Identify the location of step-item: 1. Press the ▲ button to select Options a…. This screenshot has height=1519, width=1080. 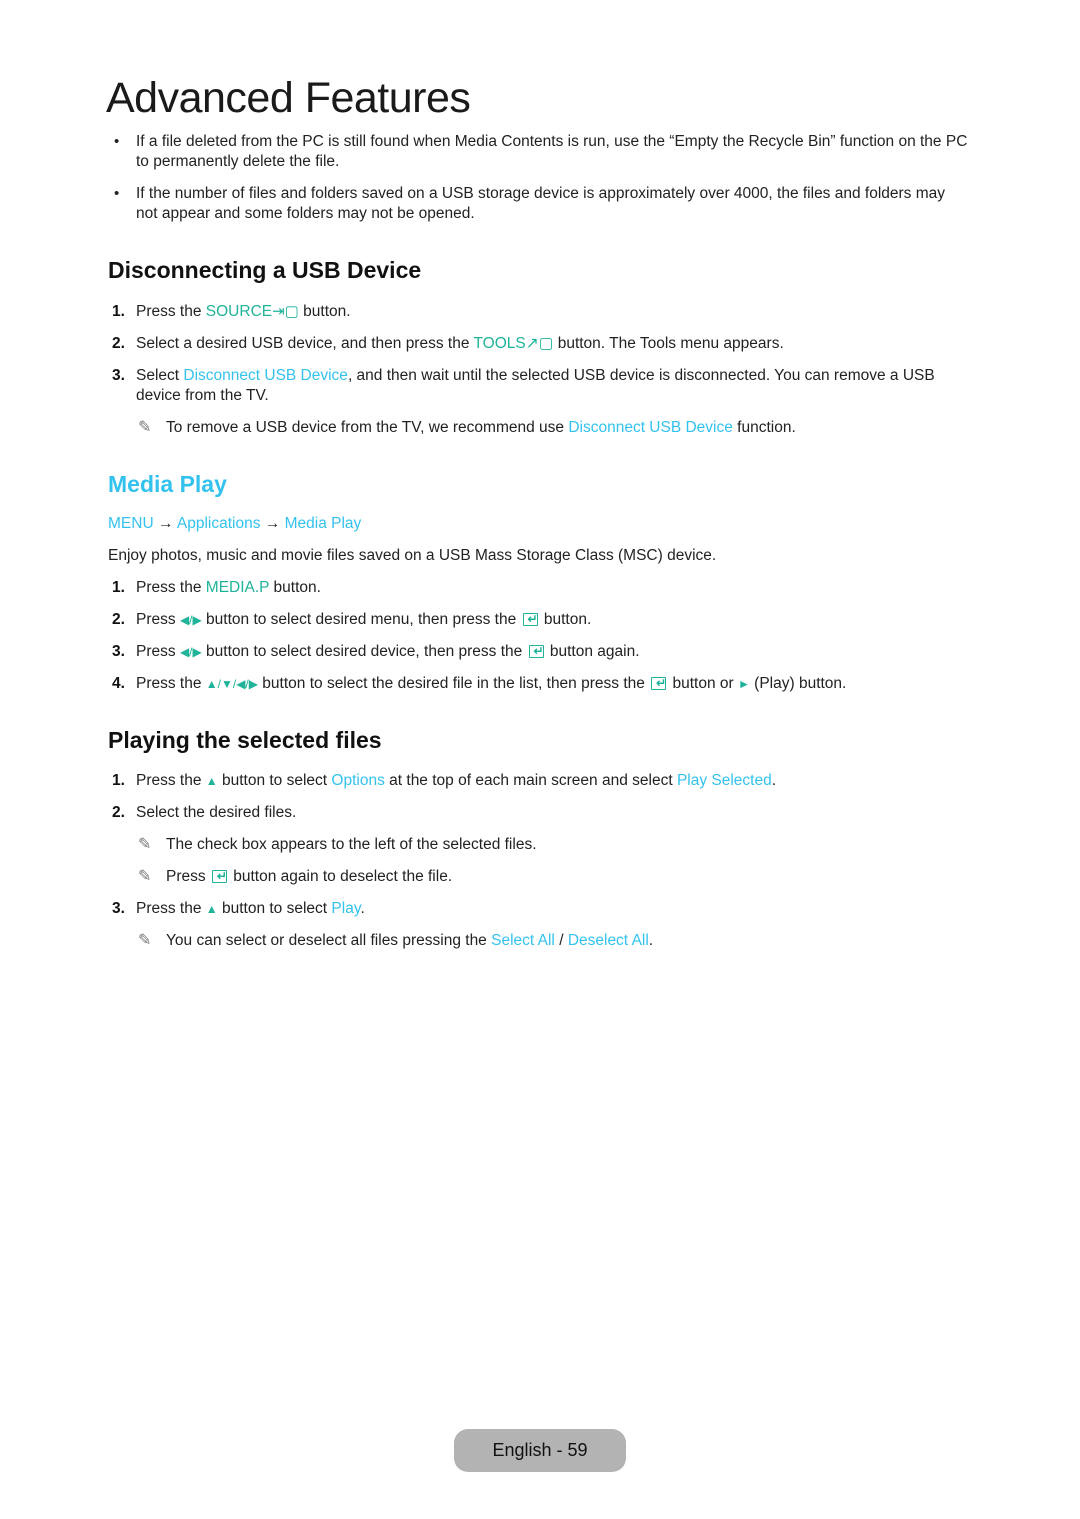
(538, 781).